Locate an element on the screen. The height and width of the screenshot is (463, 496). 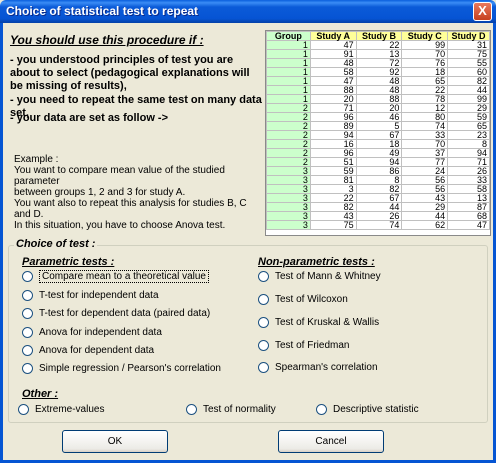
radio-label: Test of Wilcoxon is located at coordinates (311, 299).